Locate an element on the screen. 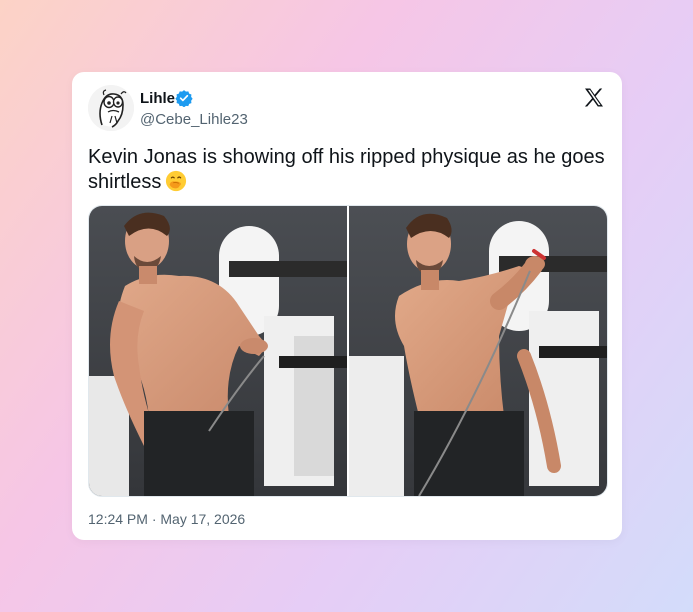 The width and height of the screenshot is (693, 612). x-logo-icon is located at coordinates (594, 98).